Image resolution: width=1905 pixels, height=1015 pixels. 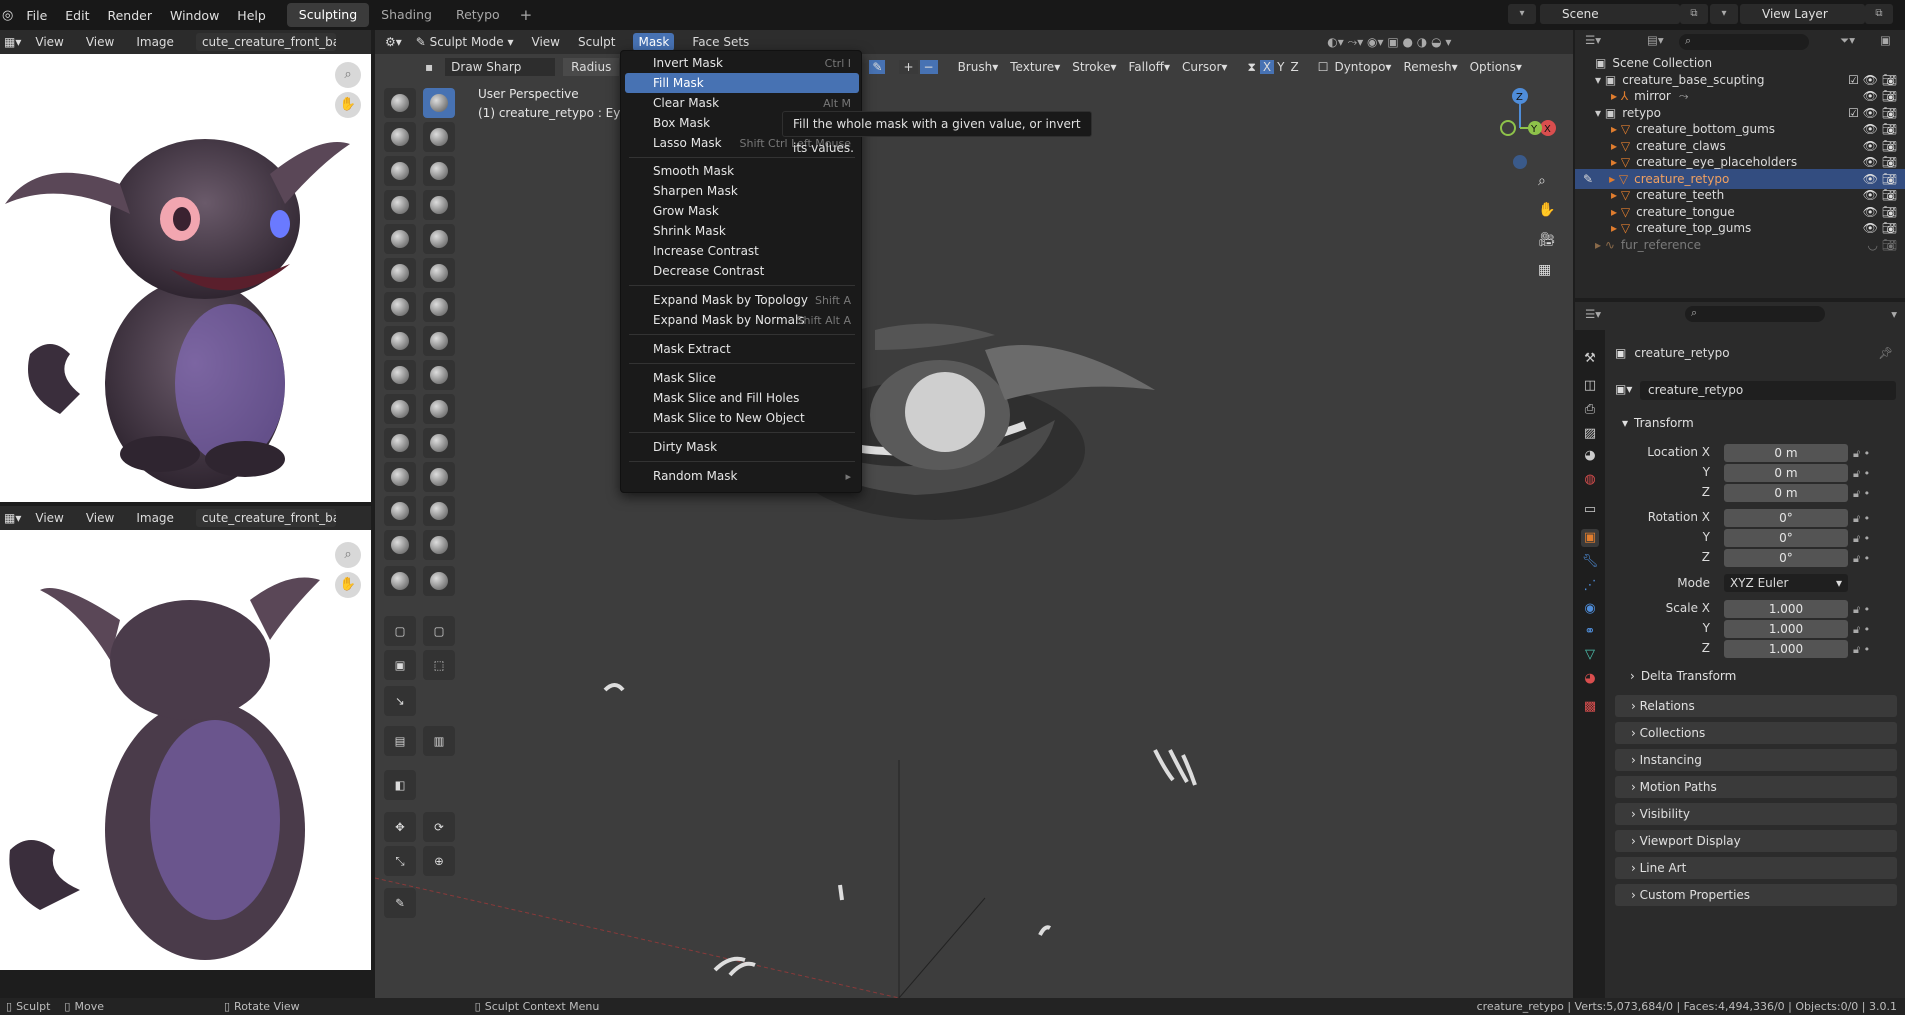 I want to click on tool-draw-face-sets-icon, so click(x=439, y=545).